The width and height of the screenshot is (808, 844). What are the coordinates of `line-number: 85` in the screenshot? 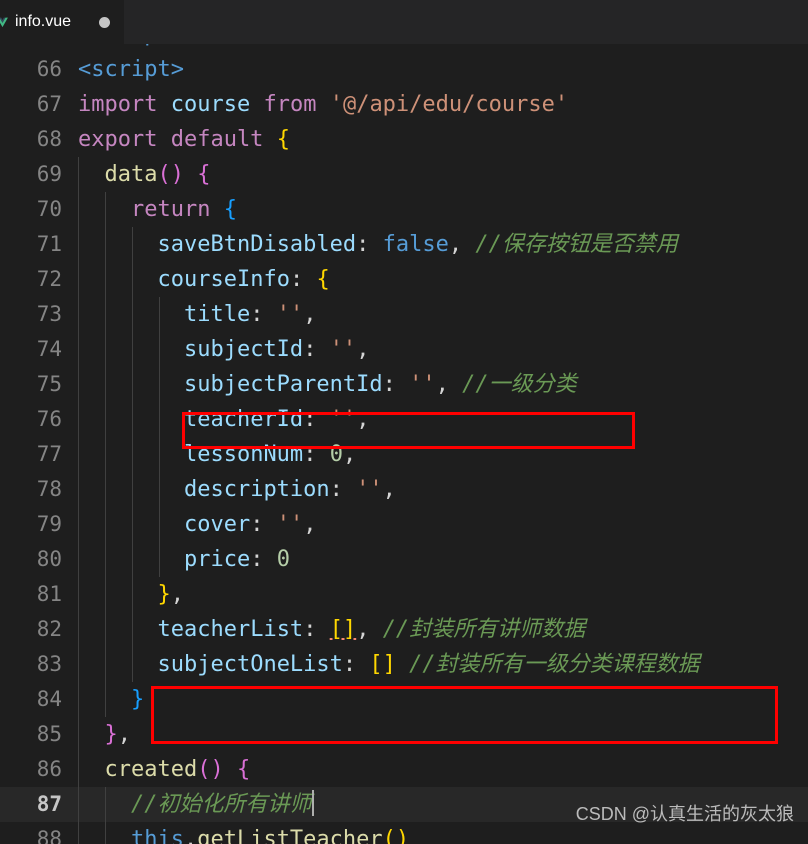 It's located at (49, 734).